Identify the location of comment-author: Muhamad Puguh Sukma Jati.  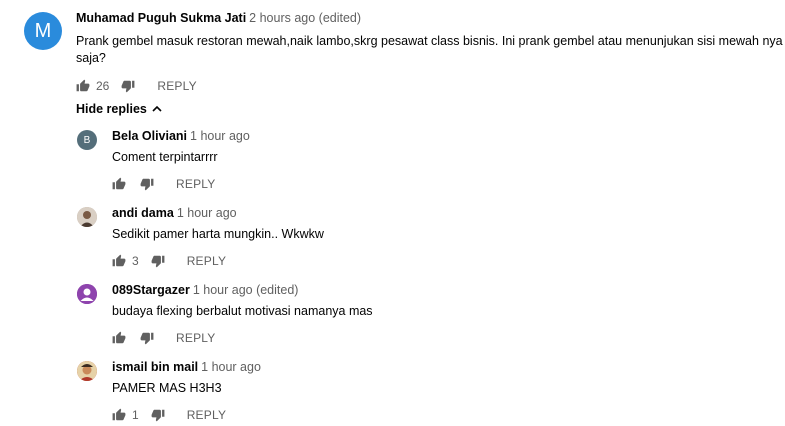
(161, 18).